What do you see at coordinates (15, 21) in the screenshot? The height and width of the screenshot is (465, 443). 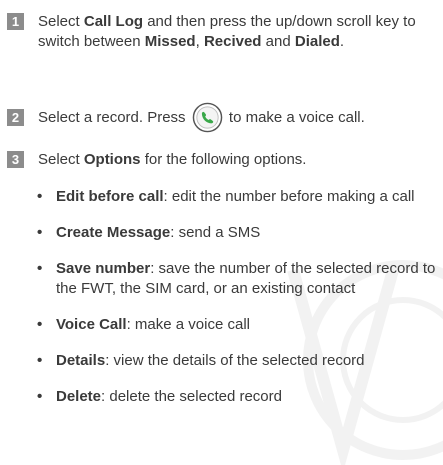 I see `step-number-badge: 1` at bounding box center [15, 21].